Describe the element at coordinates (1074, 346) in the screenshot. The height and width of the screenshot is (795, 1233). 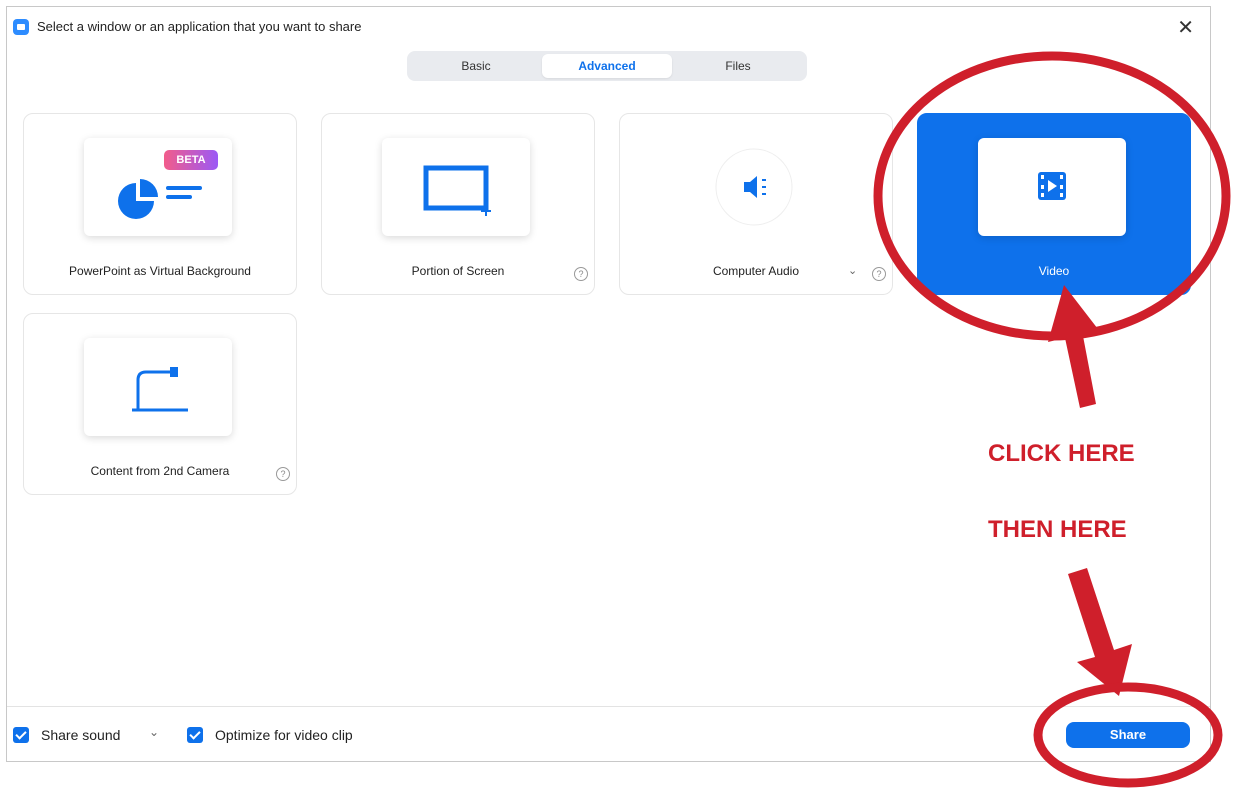
I see `arrow-up-icon` at that location.